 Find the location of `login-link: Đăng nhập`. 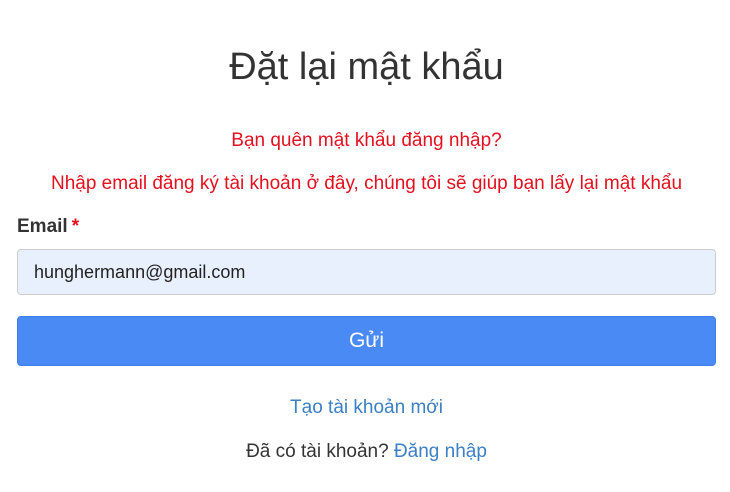

login-link: Đăng nhập is located at coordinates (440, 451).